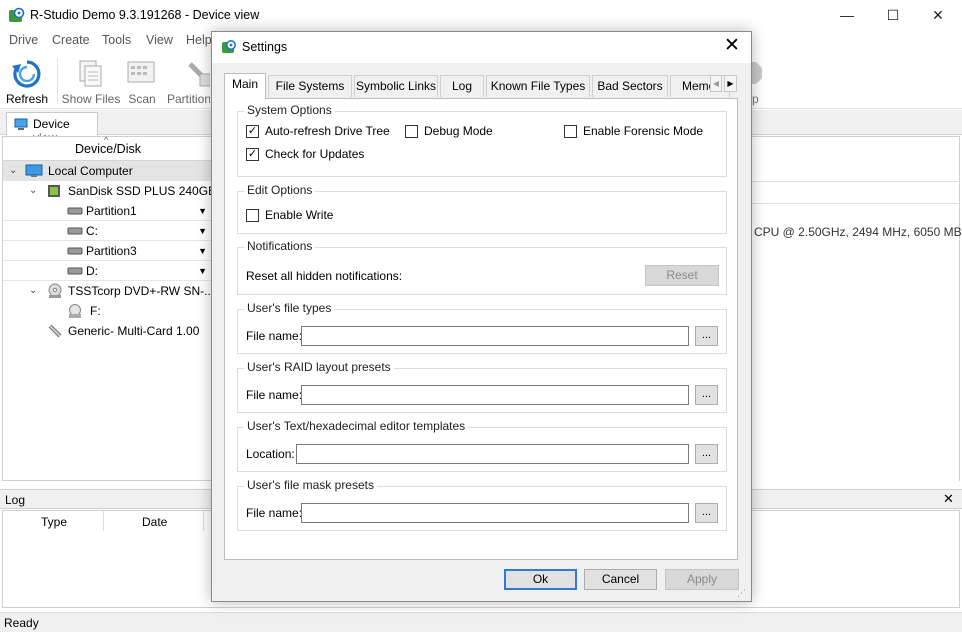  I want to click on app-title: R-Studio Demo 9.3.191268 - Device view, so click(145, 15).